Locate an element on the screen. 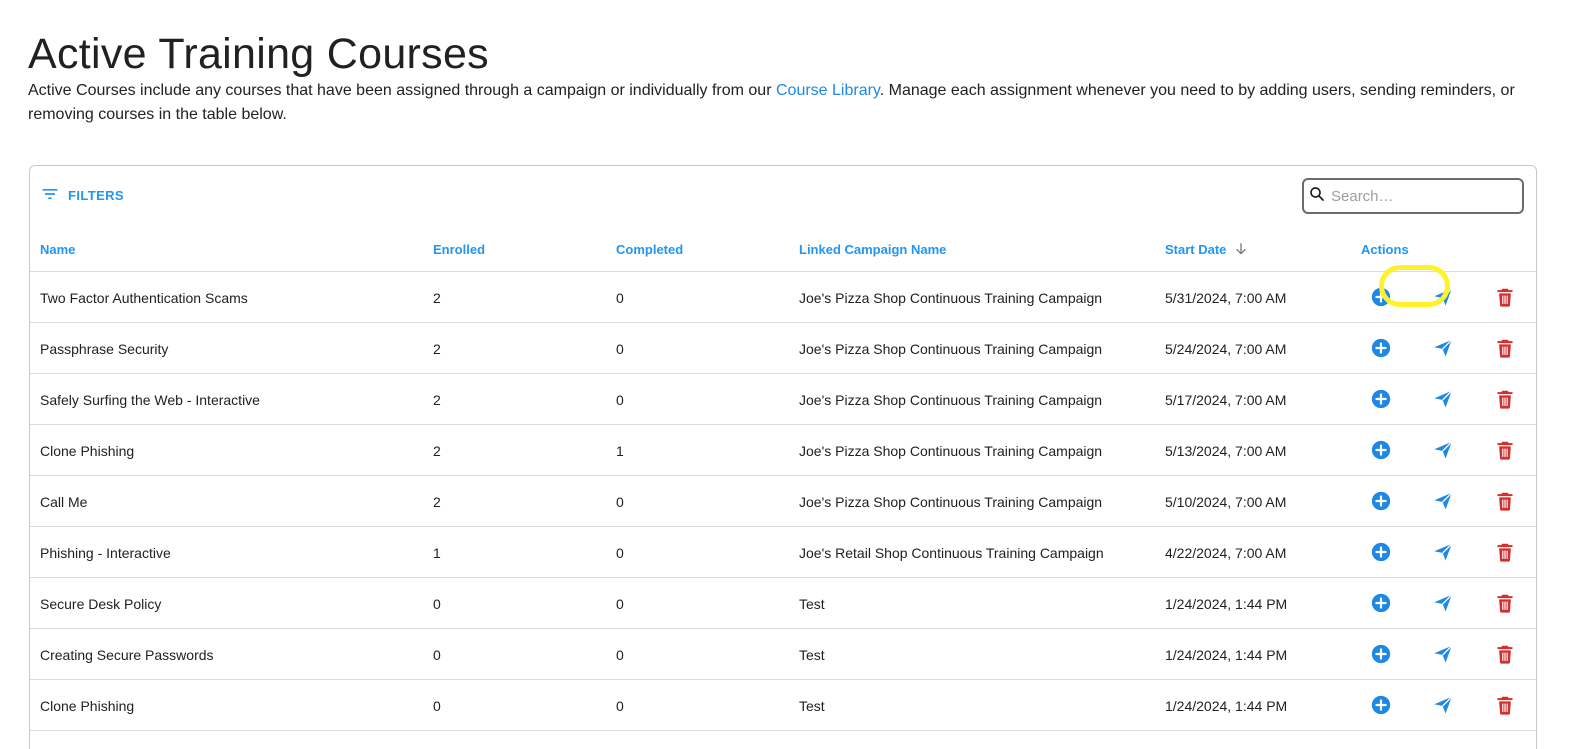 This screenshot has height=749, width=1595. column-header-start-date: Start Date is located at coordinates (1206, 249).